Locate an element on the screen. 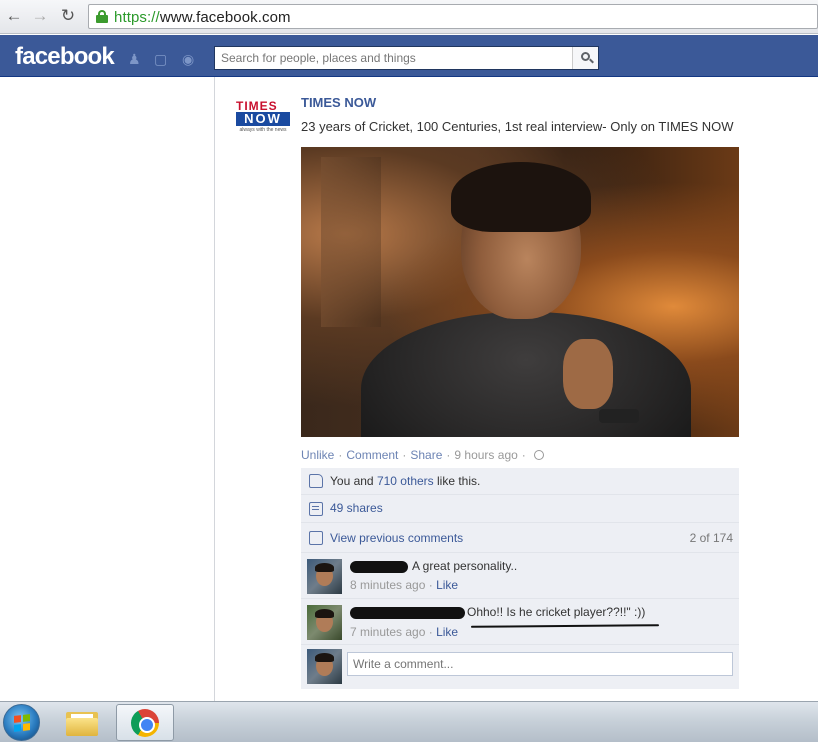 This screenshot has height=742, width=818. chrome-icon is located at coordinates (145, 723).